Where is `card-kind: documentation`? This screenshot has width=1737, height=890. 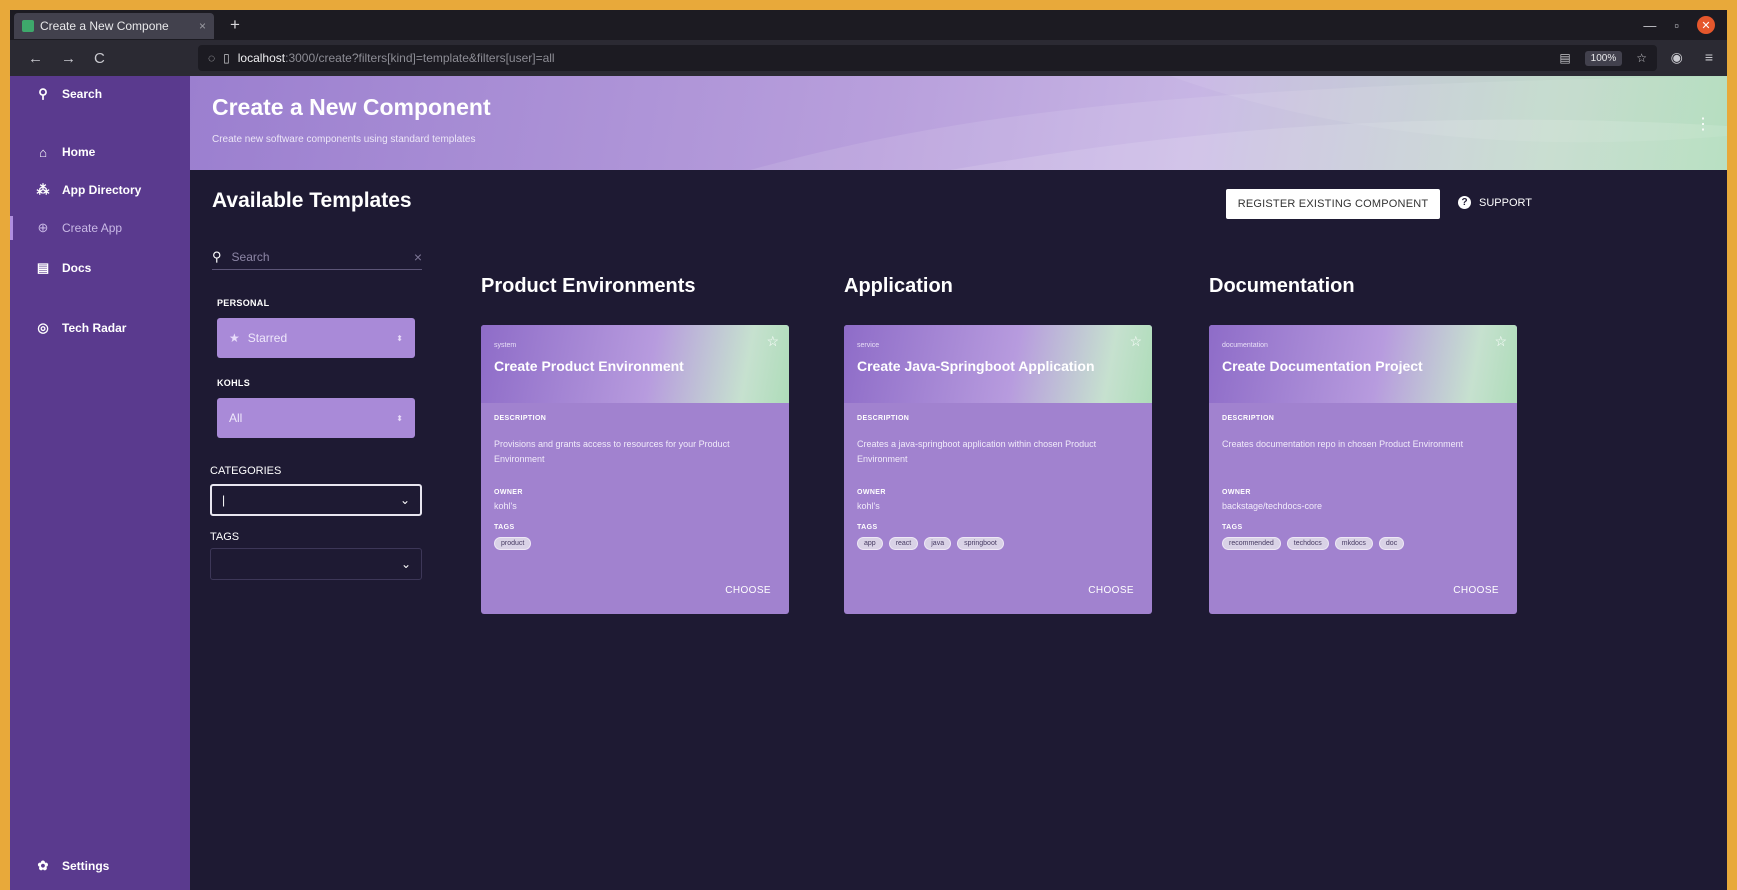 card-kind: documentation is located at coordinates (1245, 345).